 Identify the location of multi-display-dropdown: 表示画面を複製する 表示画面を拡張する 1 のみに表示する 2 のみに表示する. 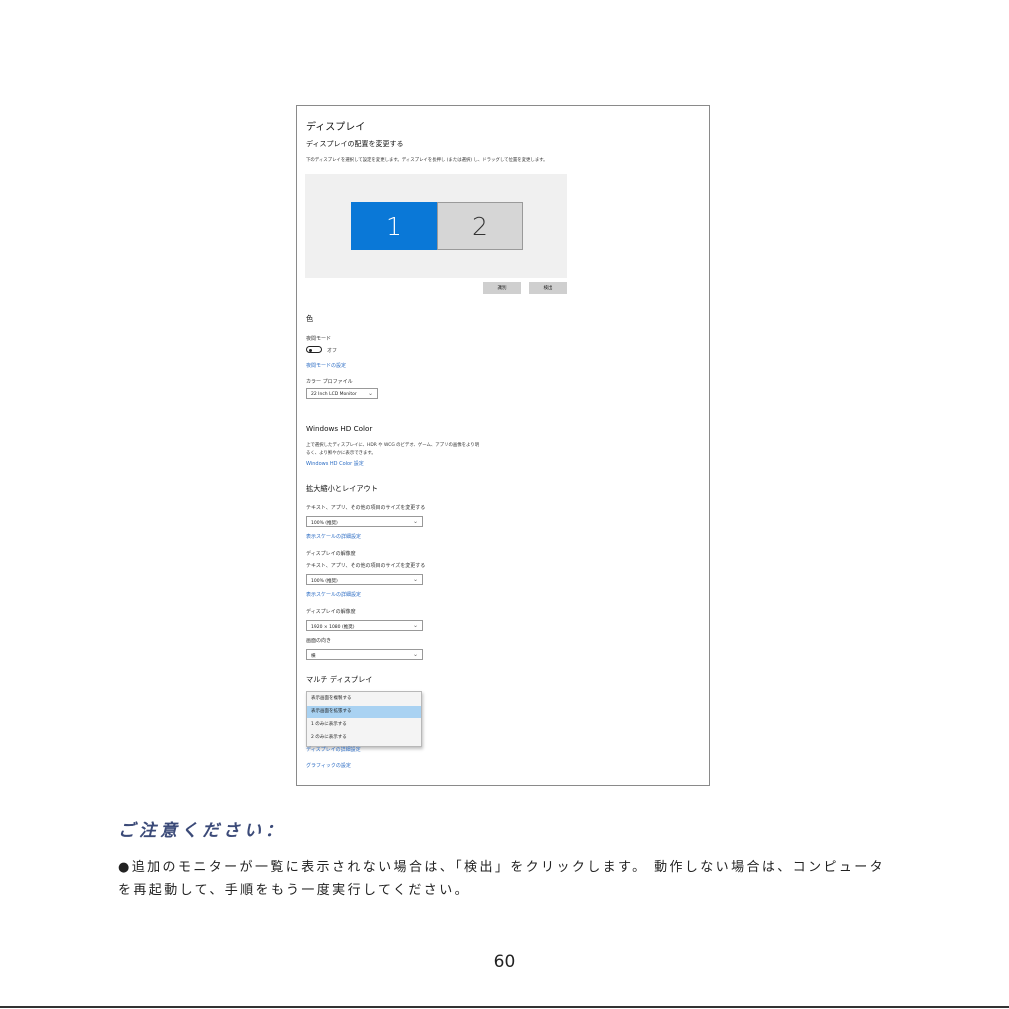
(364, 719).